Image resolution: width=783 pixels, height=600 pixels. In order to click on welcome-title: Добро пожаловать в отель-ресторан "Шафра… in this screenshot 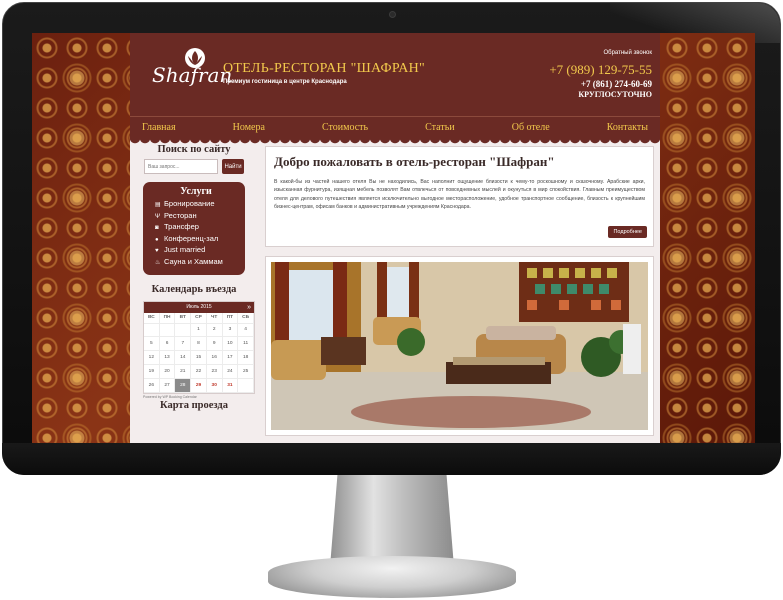, I will do `click(414, 161)`.